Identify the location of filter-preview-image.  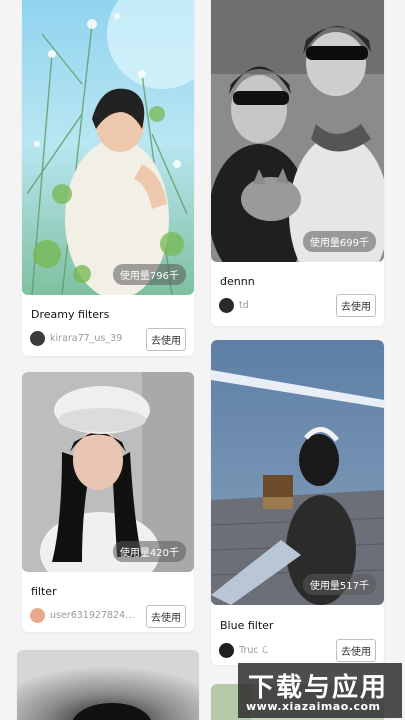
(108, 685).